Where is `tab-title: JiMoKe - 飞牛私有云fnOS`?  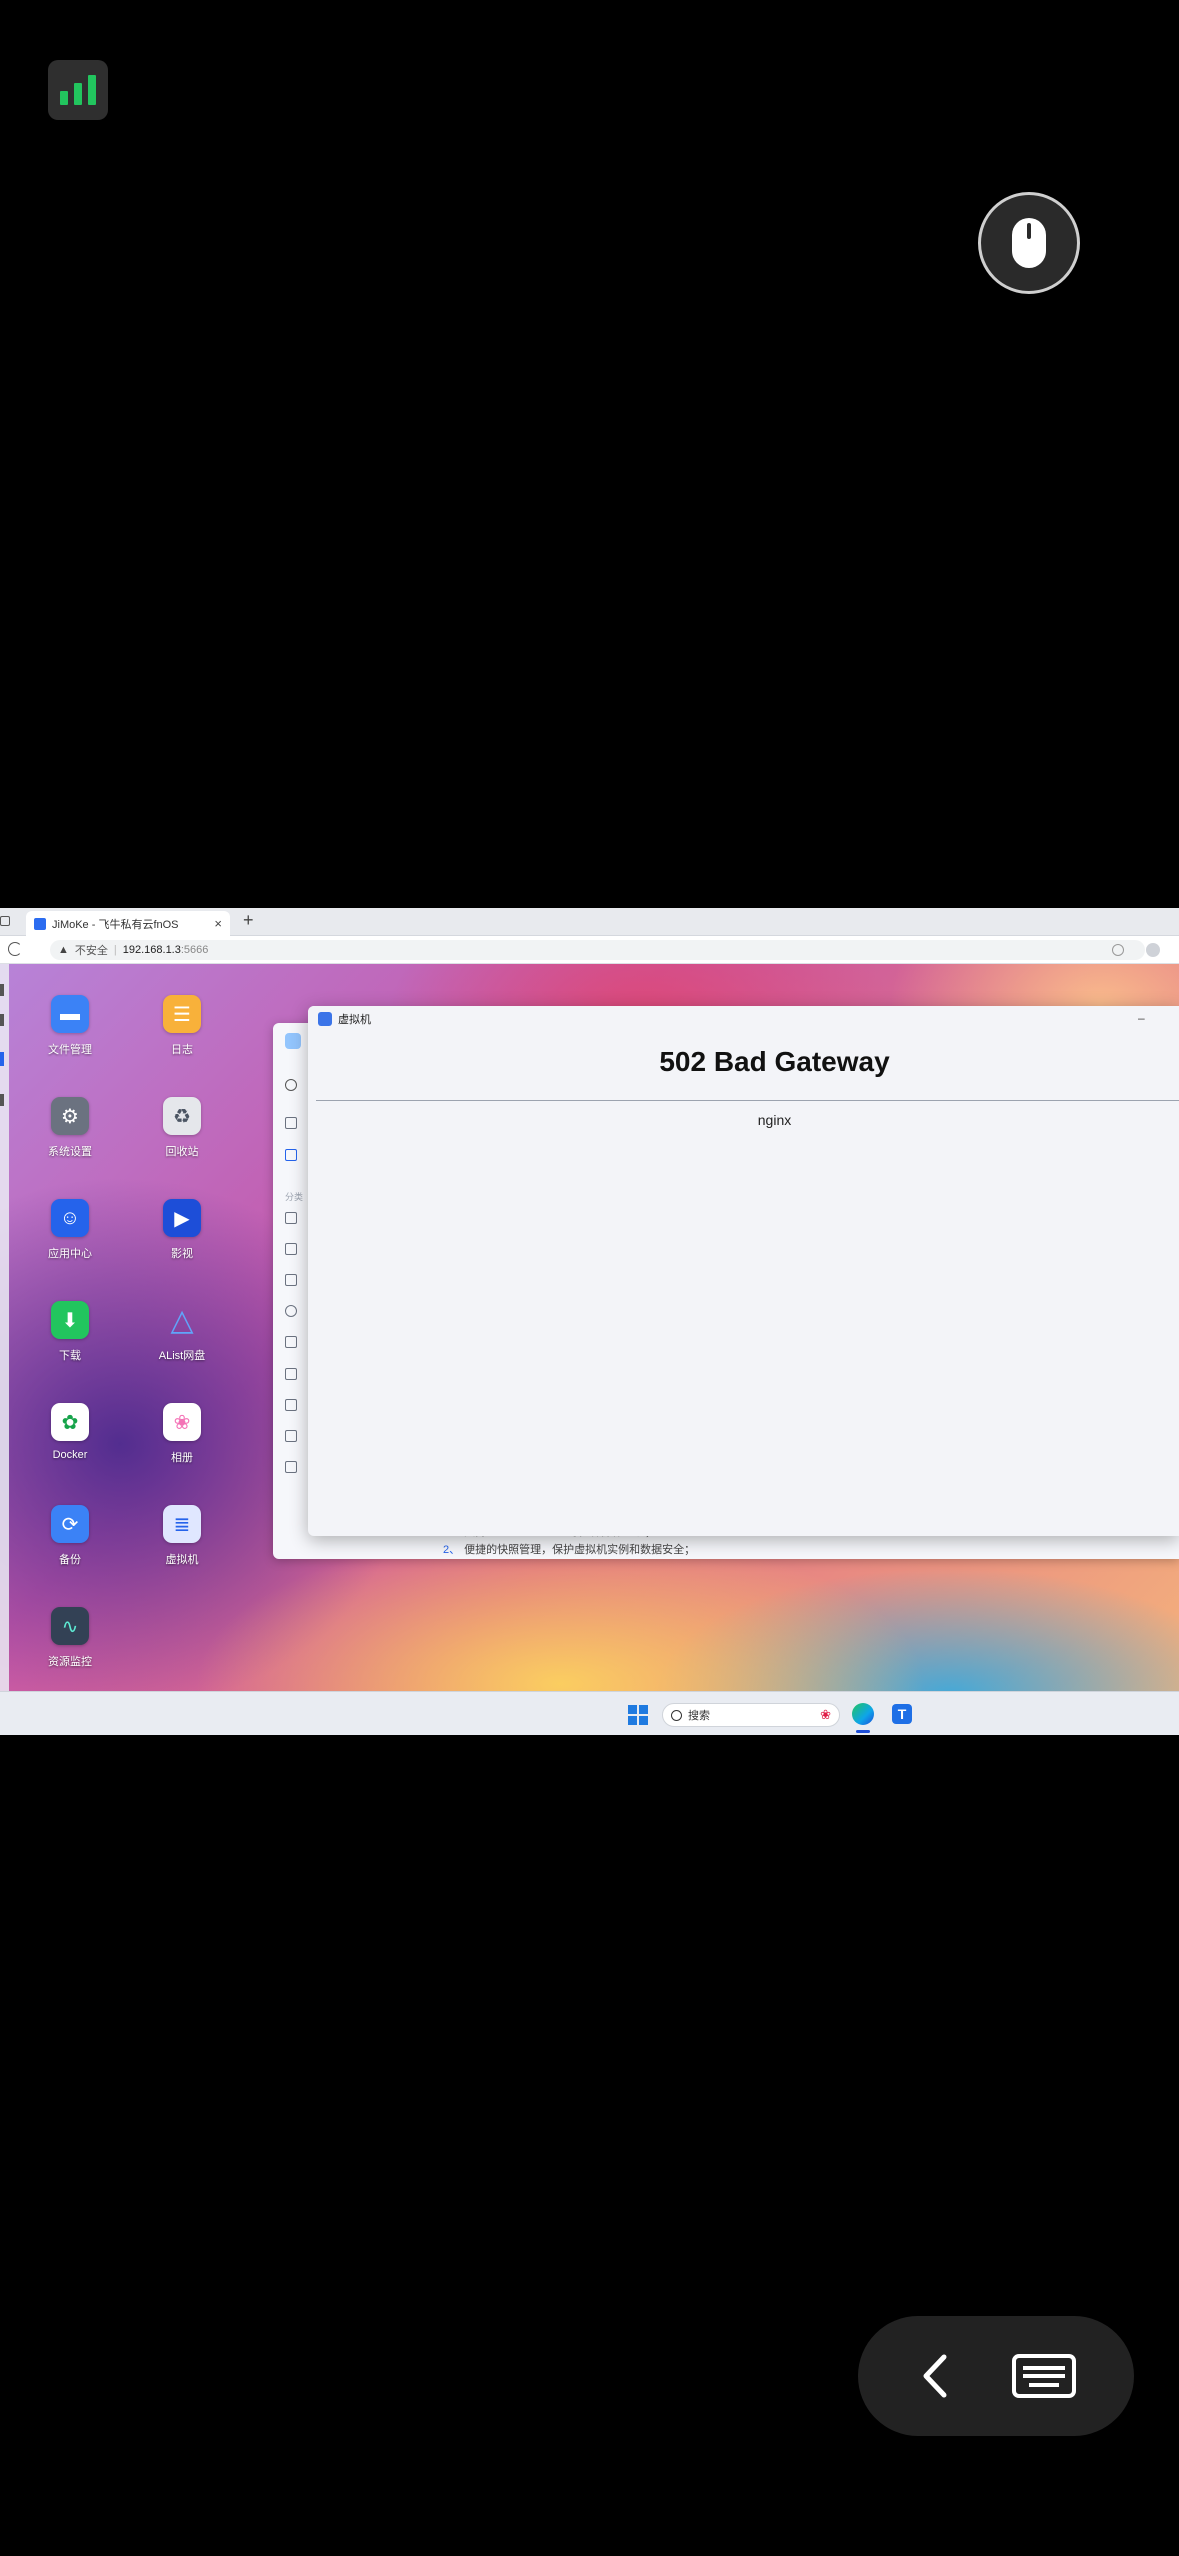 tab-title: JiMoKe - 飞牛私有云fnOS is located at coordinates (115, 924).